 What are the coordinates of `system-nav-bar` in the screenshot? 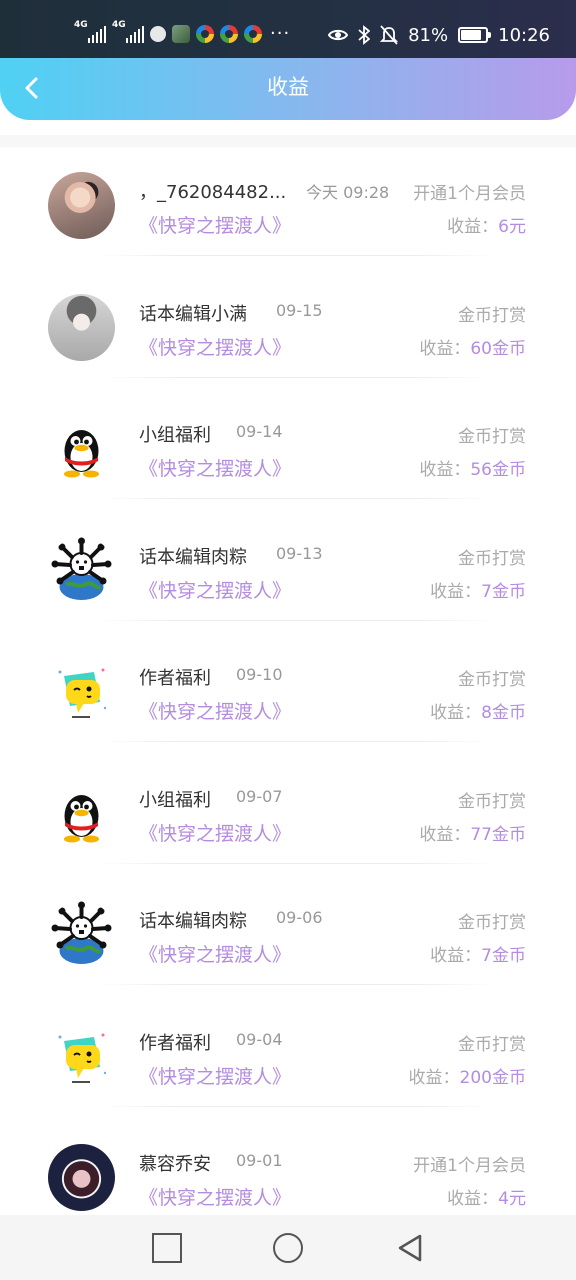 It's located at (288, 1247).